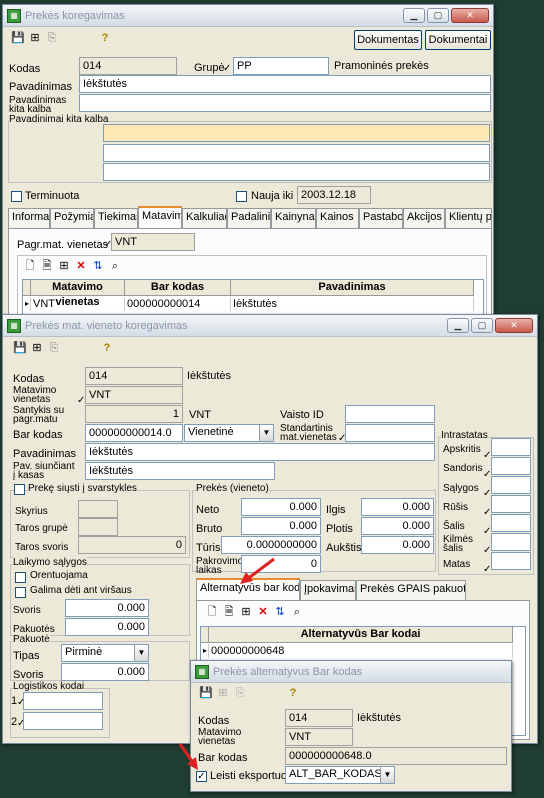  I want to click on ilgis-field: 0.000, so click(397, 507).